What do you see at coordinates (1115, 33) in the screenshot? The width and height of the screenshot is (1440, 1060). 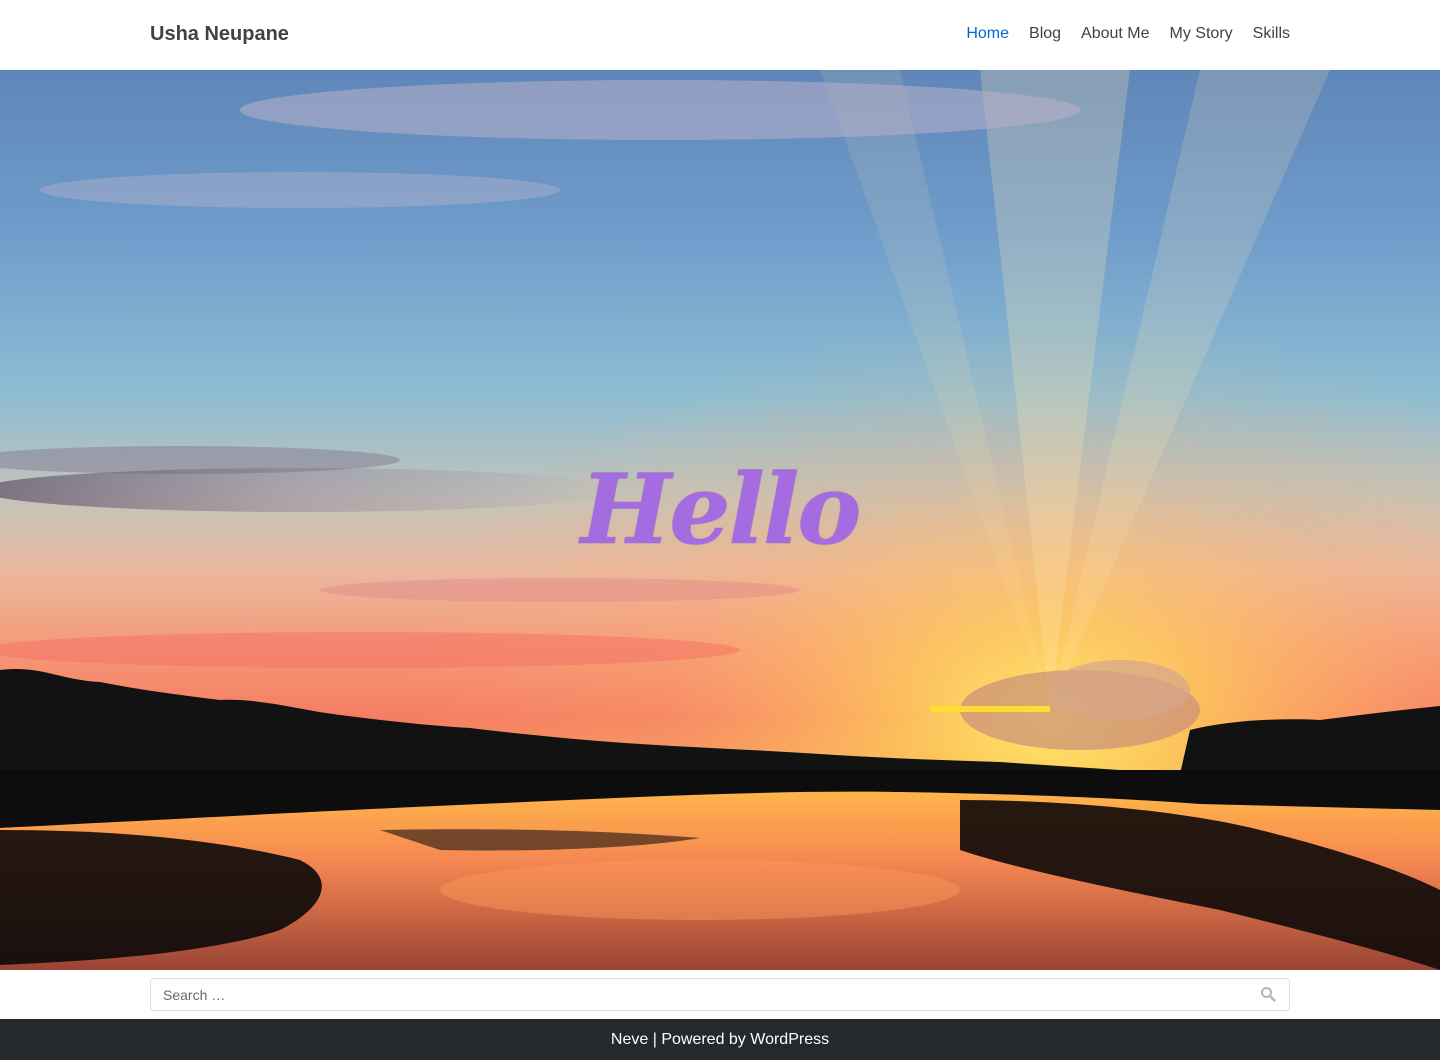 I see `nav-item-about-me: About Me` at bounding box center [1115, 33].